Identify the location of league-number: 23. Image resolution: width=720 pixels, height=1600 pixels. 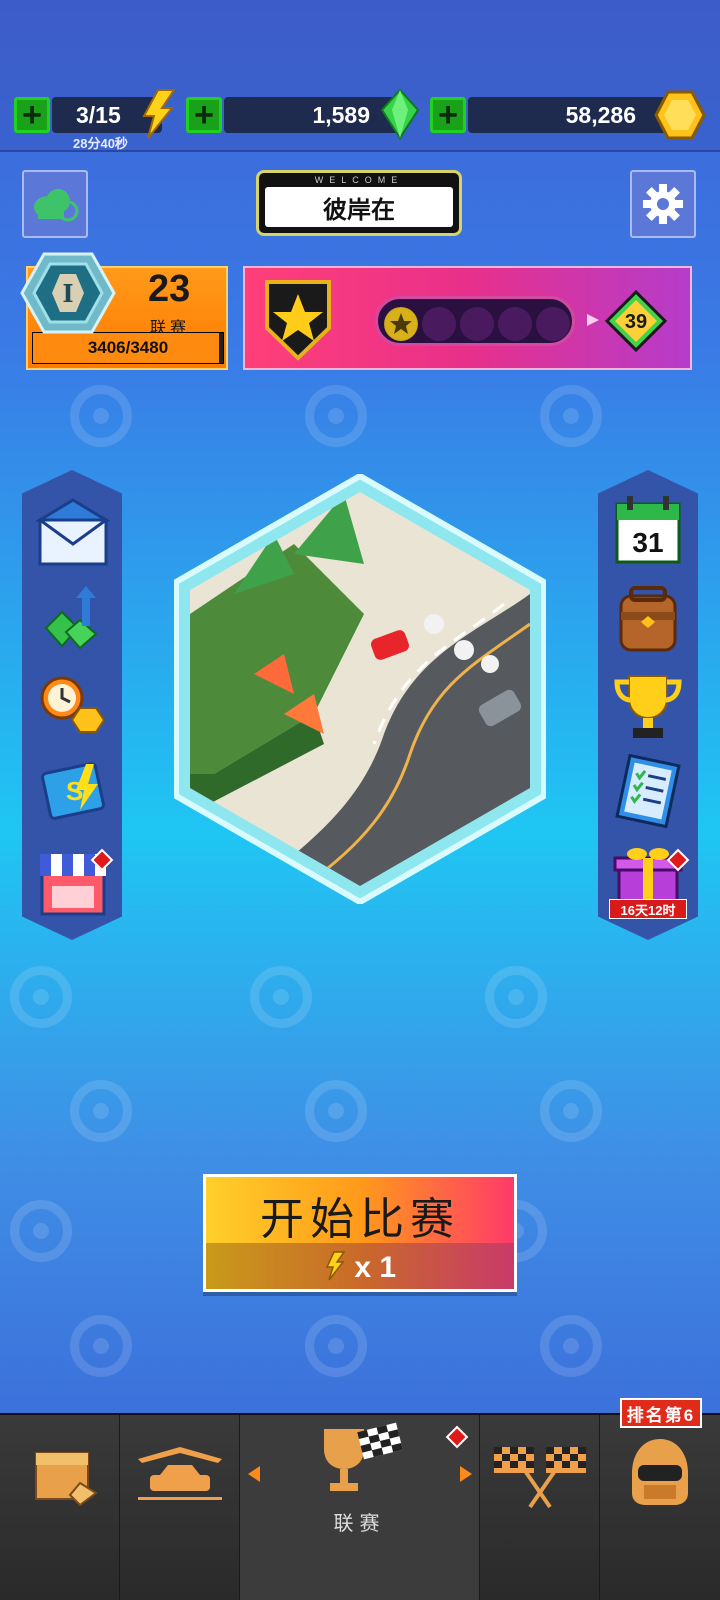
(169, 289).